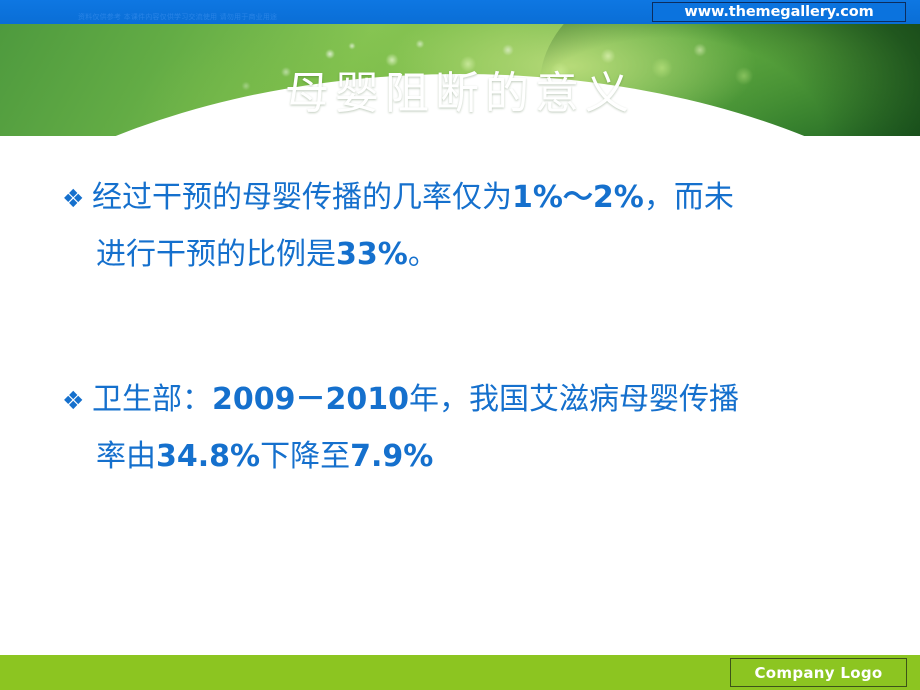  I want to click on company-logo-label: Company Logo, so click(818, 672).